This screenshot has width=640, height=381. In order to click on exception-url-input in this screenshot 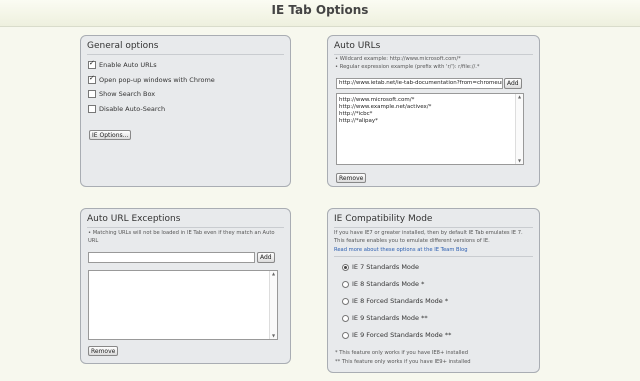, I will do `click(171, 257)`.